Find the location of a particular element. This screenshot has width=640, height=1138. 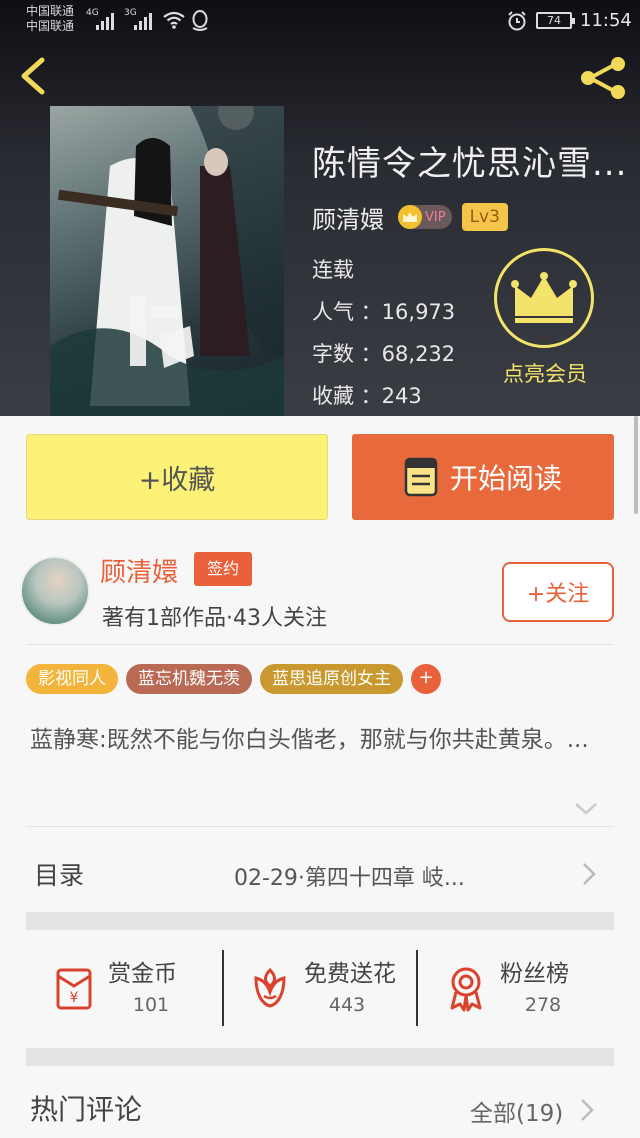

member-button is located at coordinates (544, 298).